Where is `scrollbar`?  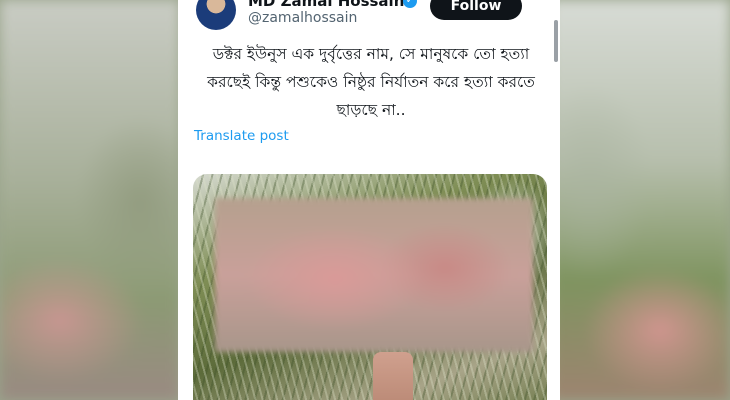 scrollbar is located at coordinates (556, 41).